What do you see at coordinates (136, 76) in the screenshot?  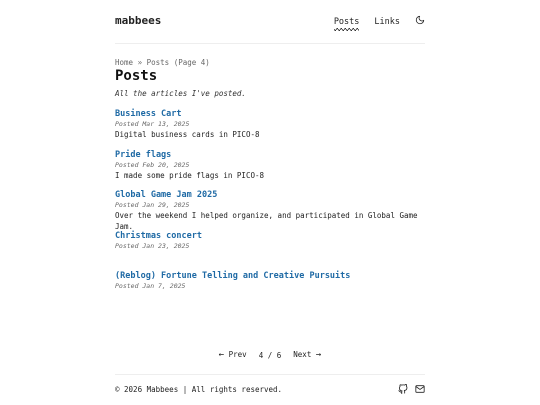 I see `page-title: Posts` at bounding box center [136, 76].